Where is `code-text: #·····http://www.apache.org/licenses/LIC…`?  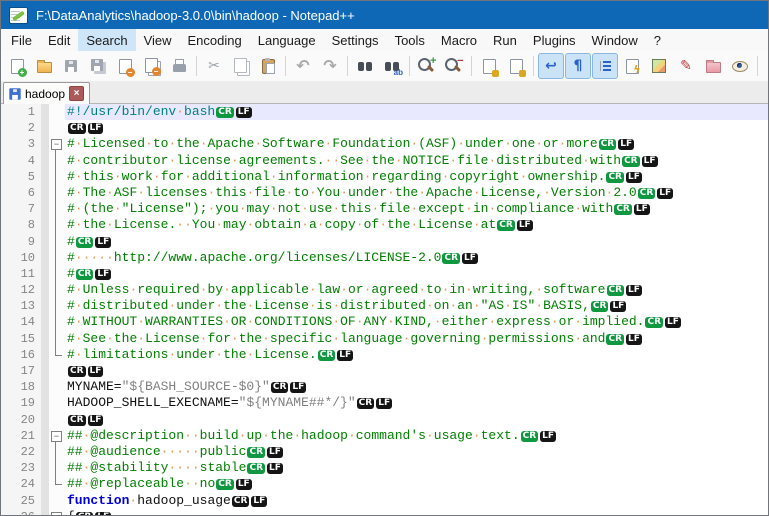
code-text: #·····http://www.apache.org/licenses/LIC… is located at coordinates (416, 258).